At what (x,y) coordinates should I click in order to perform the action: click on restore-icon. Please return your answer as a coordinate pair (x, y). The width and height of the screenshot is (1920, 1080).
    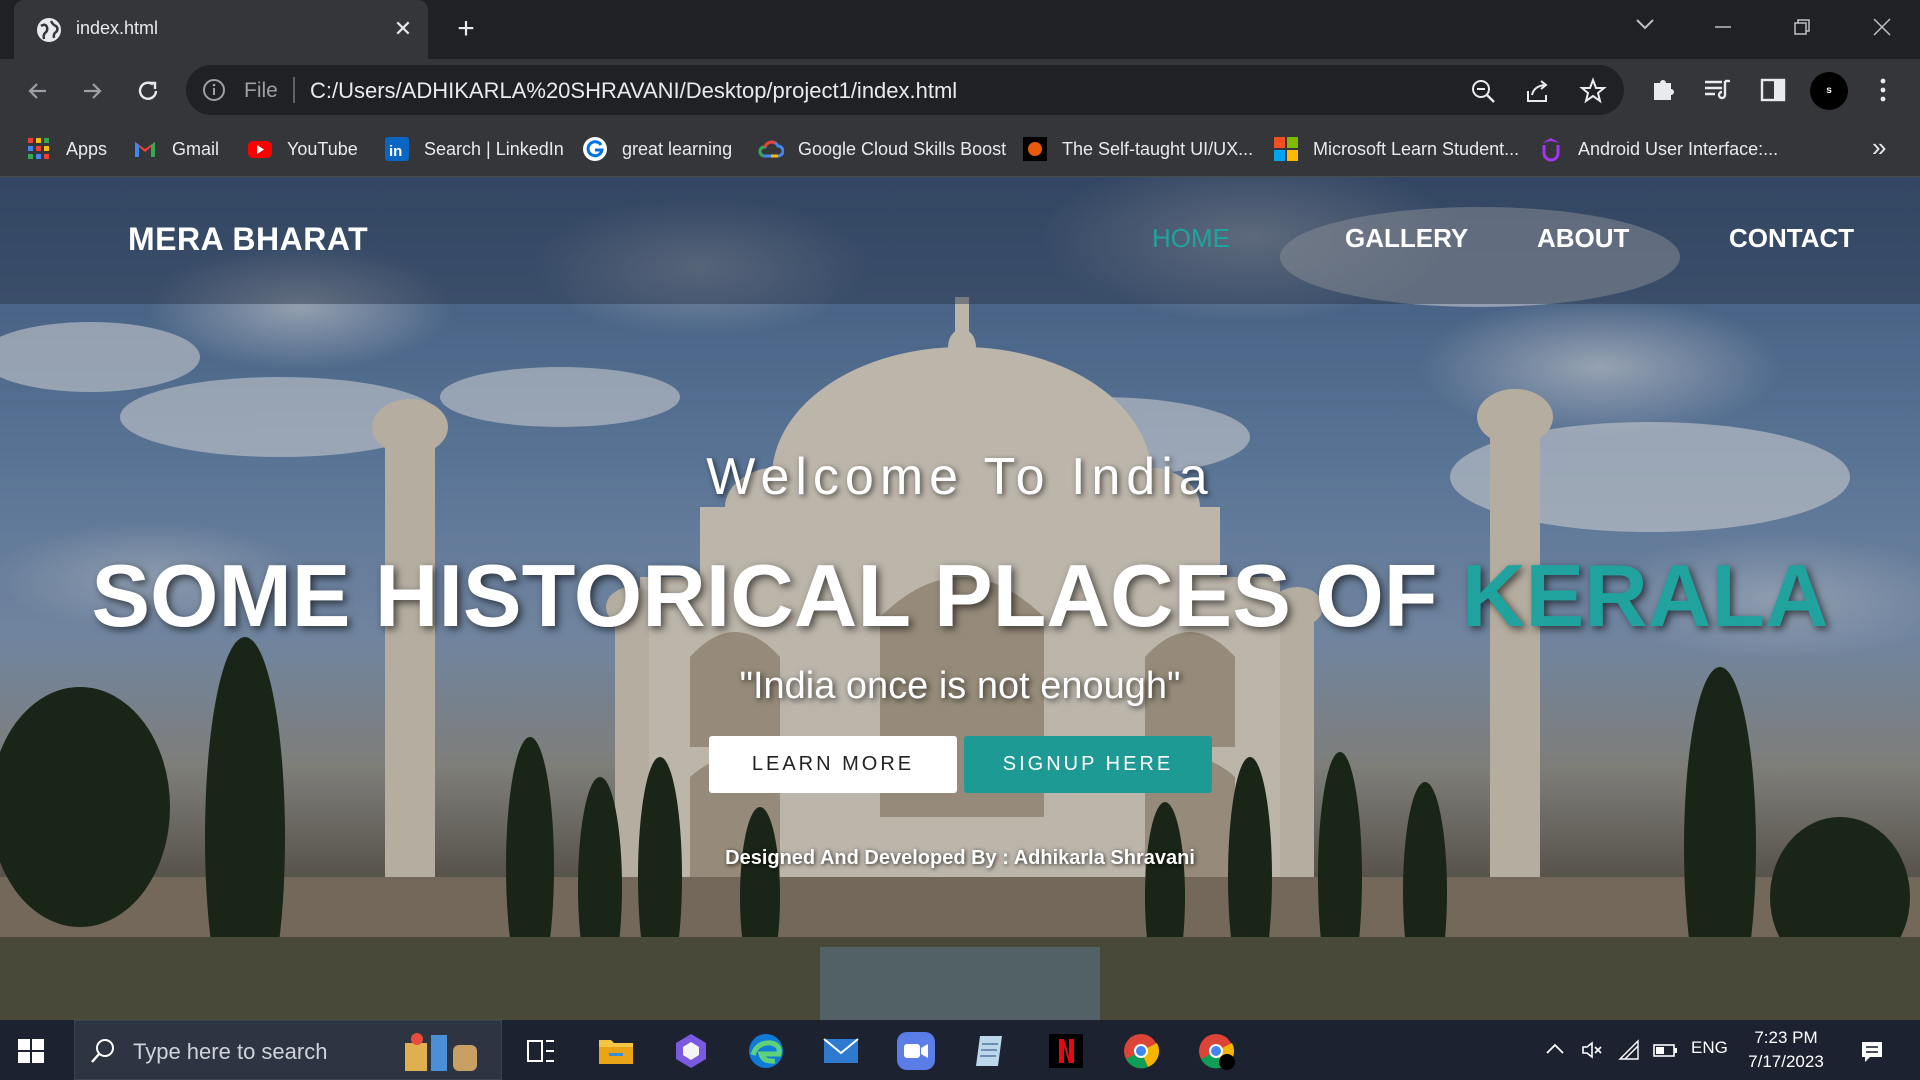
    Looking at the image, I should click on (1802, 28).